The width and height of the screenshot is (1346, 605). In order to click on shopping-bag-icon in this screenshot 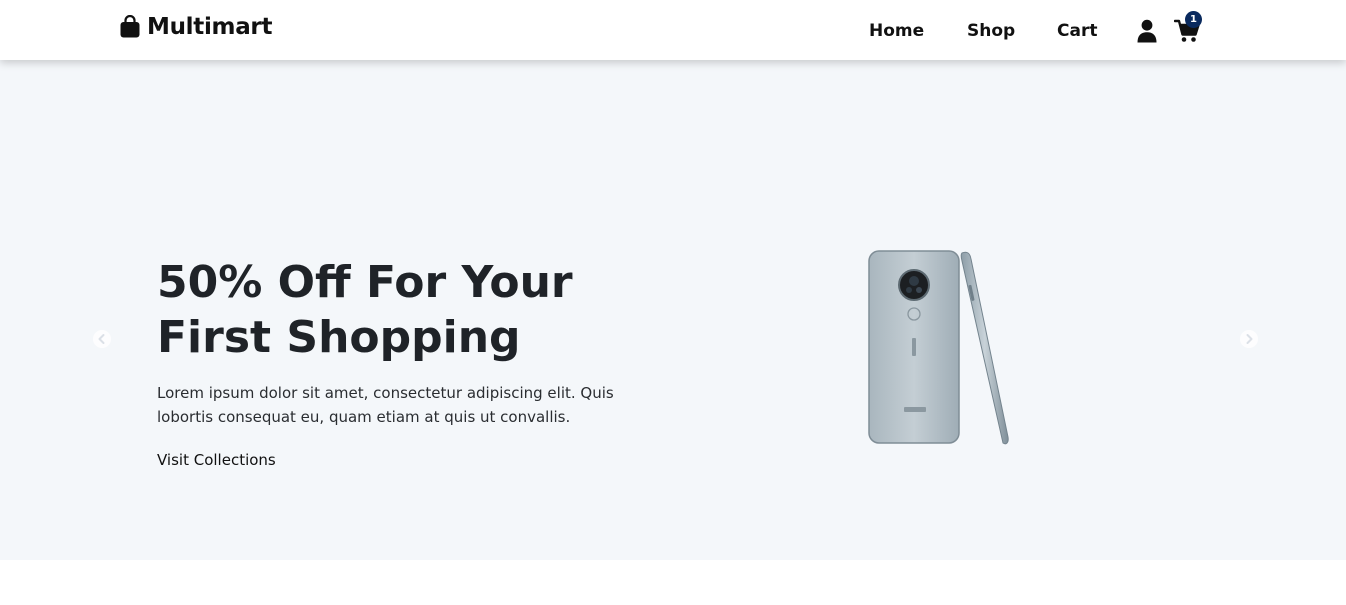, I will do `click(130, 26)`.